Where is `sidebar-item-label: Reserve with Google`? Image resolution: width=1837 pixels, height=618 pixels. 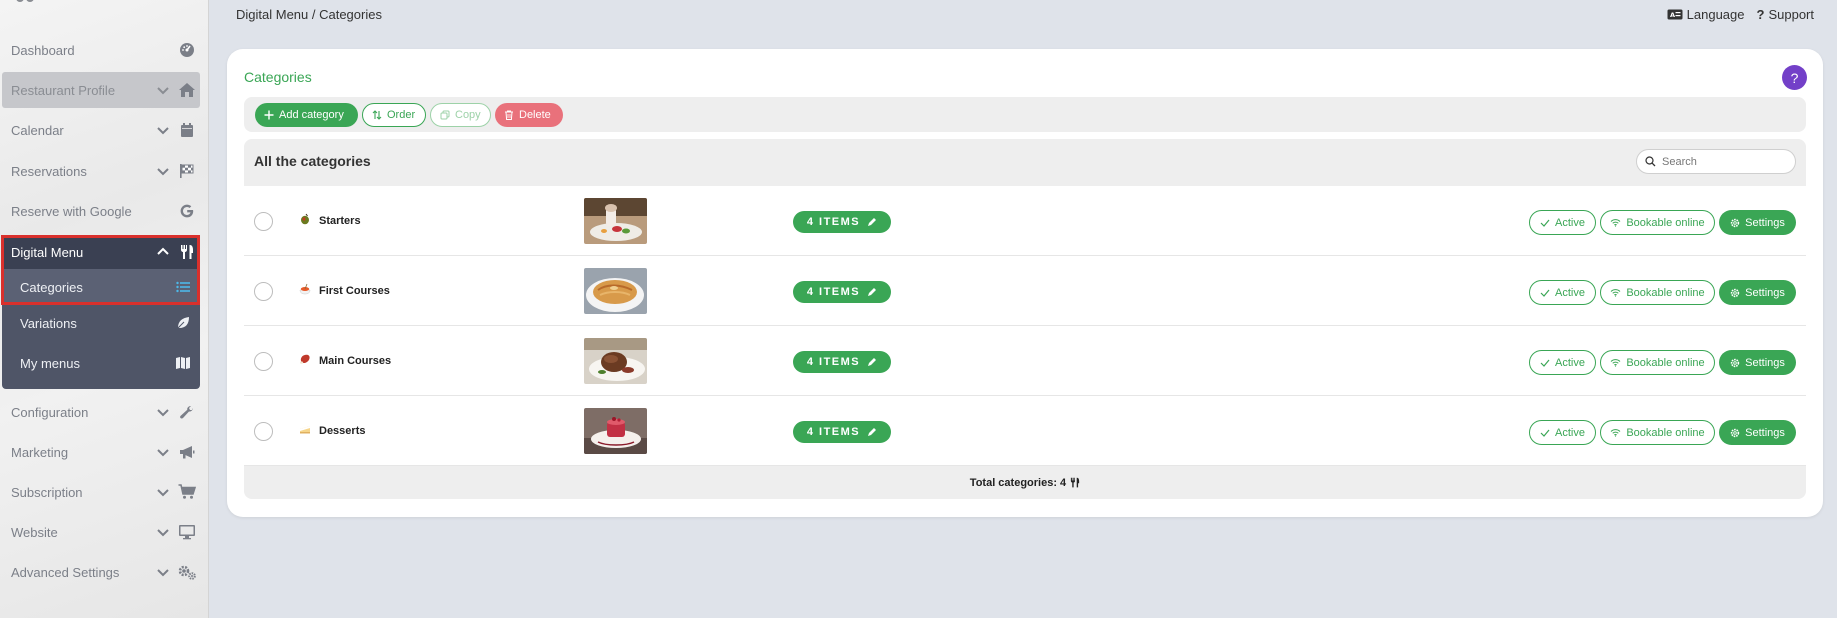
sidebar-item-label: Reserve with Google is located at coordinates (71, 211).